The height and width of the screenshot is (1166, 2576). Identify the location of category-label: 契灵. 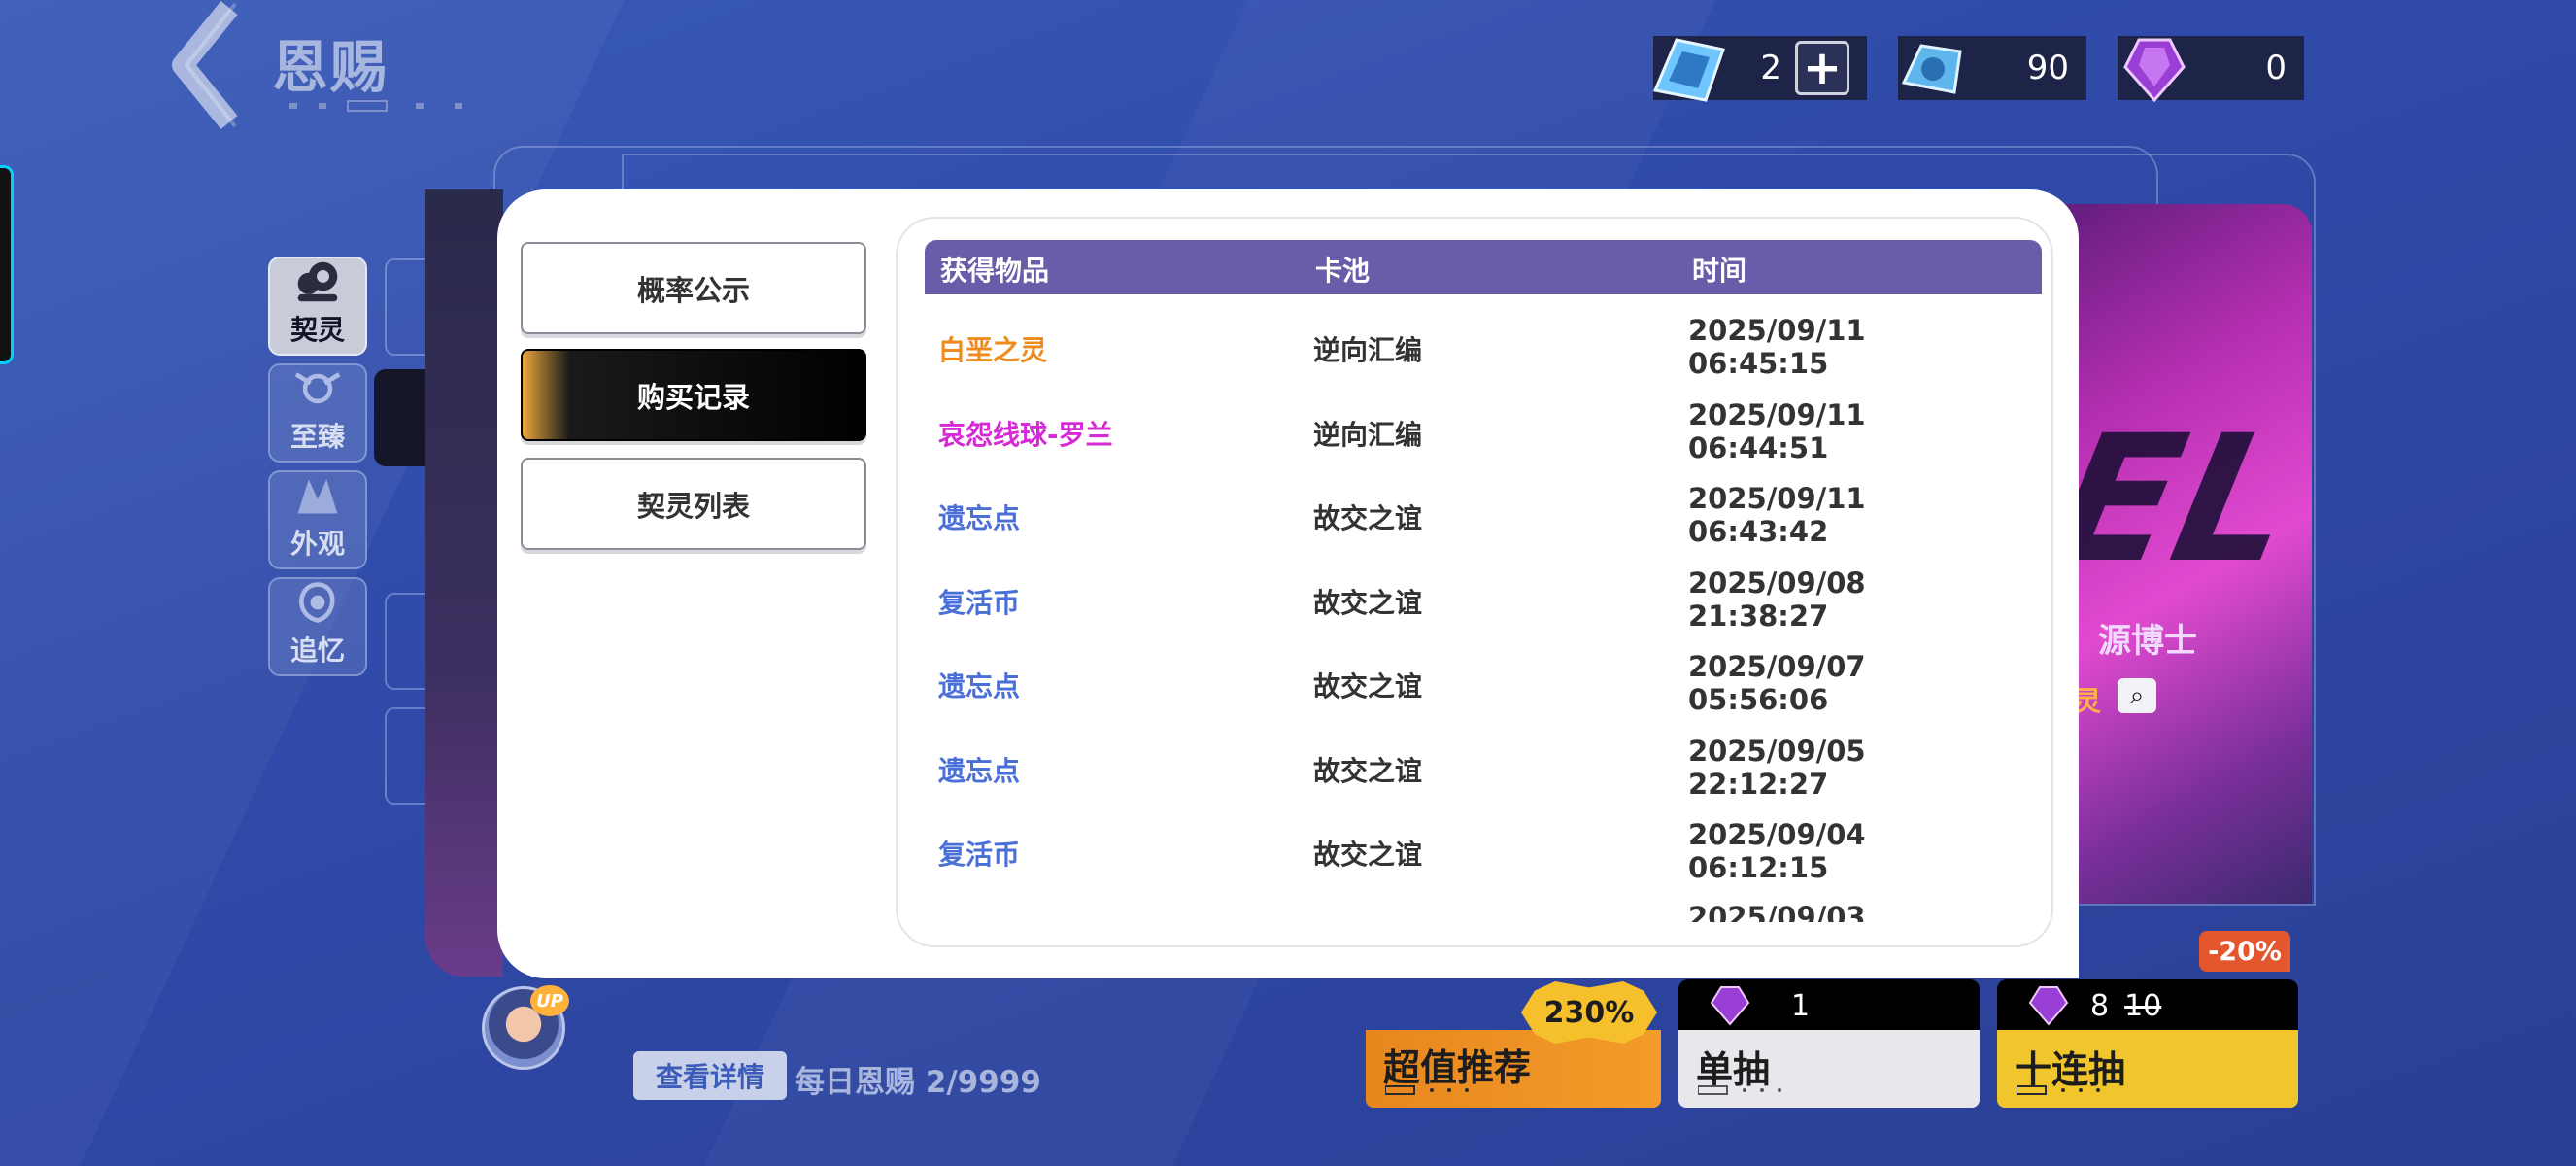
(317, 330).